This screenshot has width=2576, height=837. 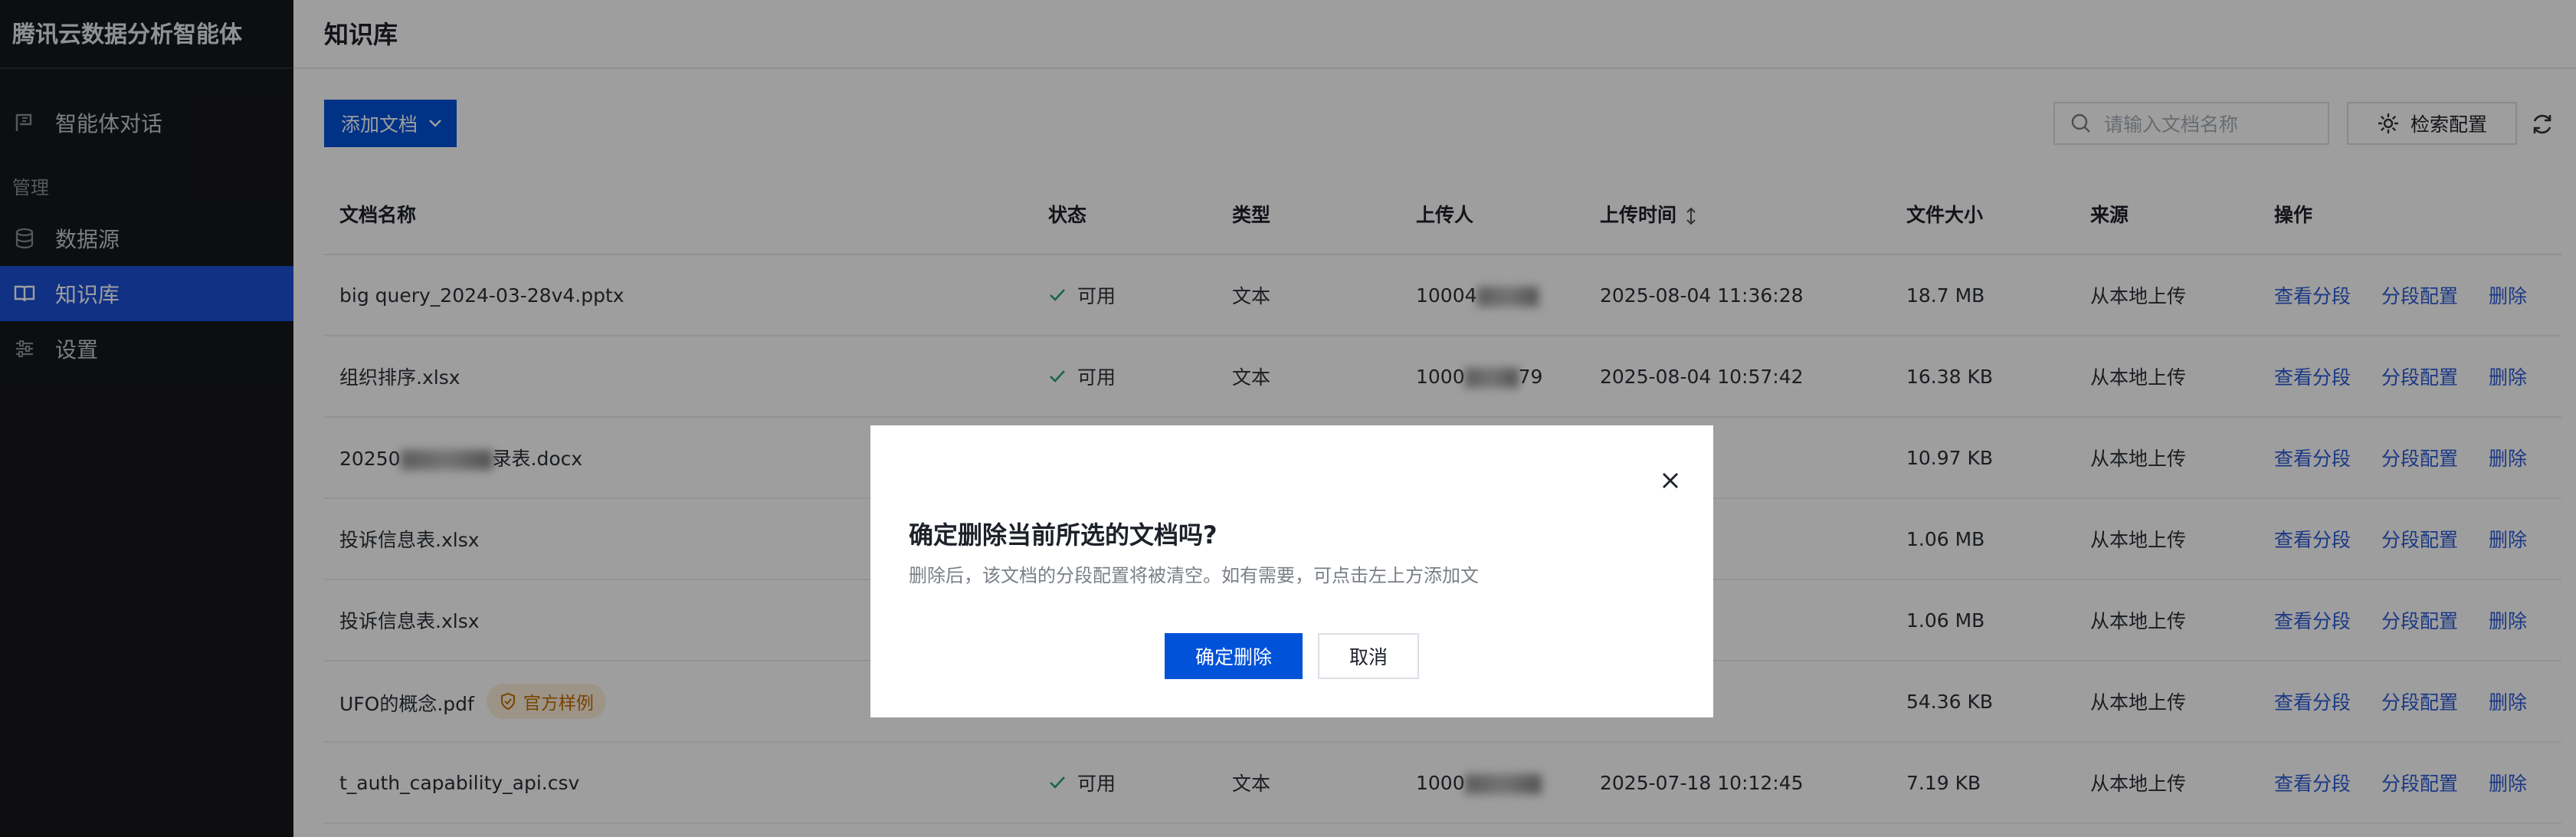 I want to click on confirm-delete-button: 确定删除, so click(x=1234, y=656).